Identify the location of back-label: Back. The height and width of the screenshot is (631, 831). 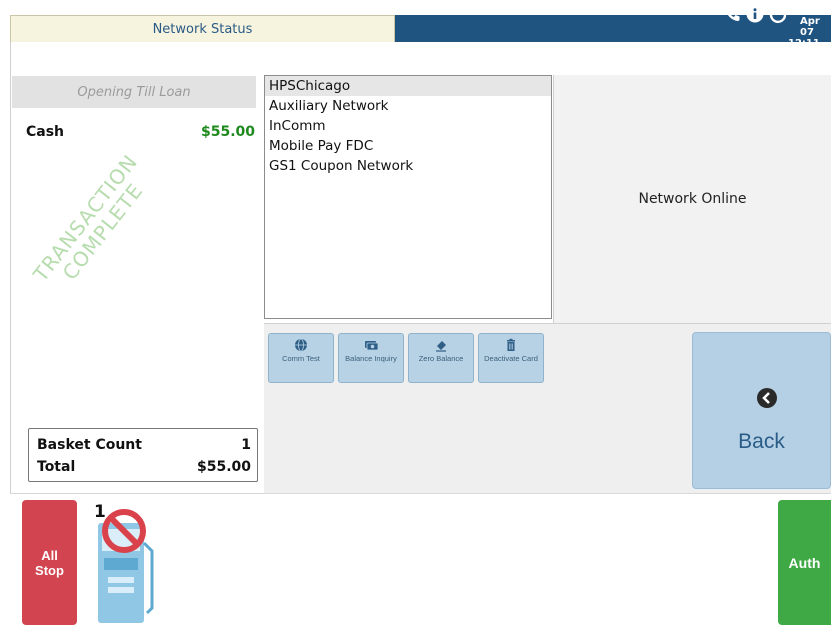
(761, 441).